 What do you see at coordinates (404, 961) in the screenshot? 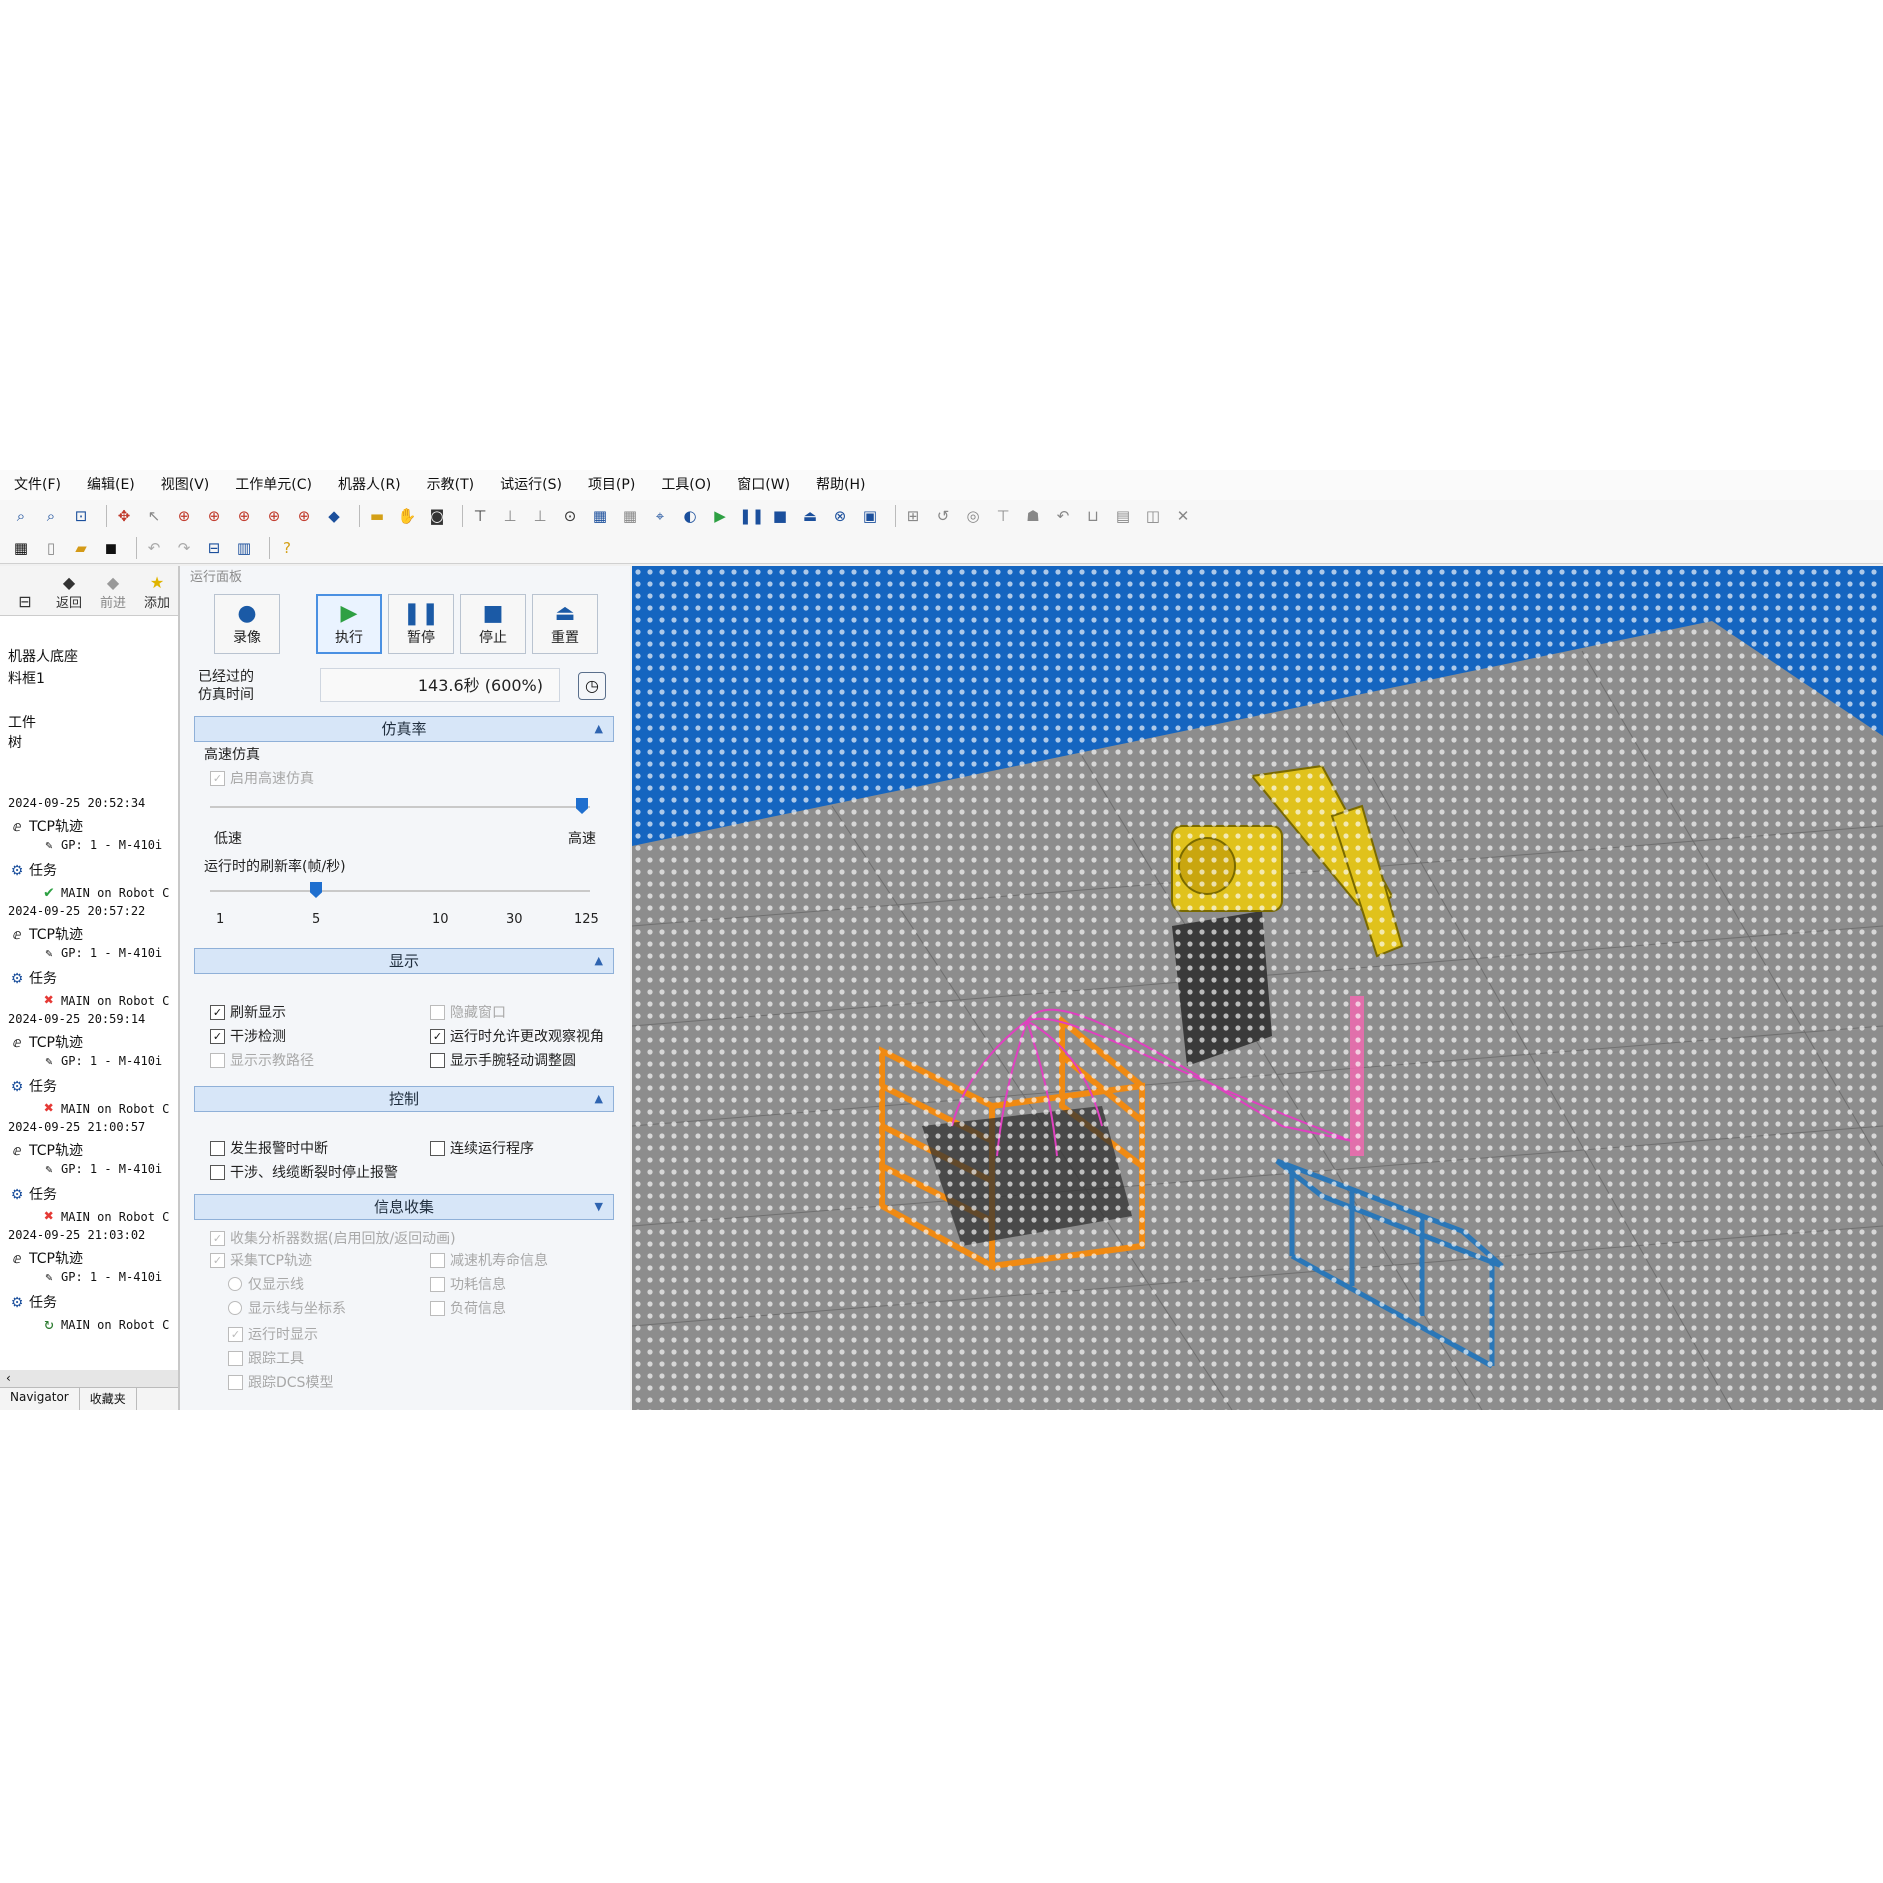
I see `section-display: 显示 ▲` at bounding box center [404, 961].